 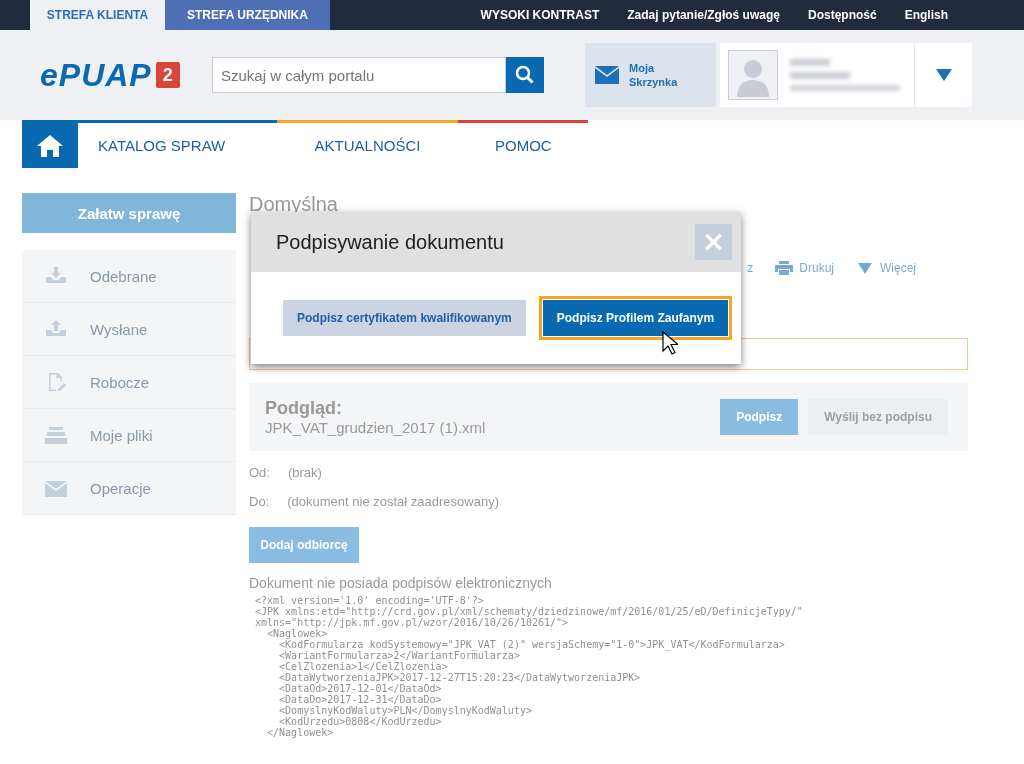 What do you see at coordinates (360, 721) in the screenshot?
I see `code-line: <KodUrzedu>0808</KodUrzedu>` at bounding box center [360, 721].